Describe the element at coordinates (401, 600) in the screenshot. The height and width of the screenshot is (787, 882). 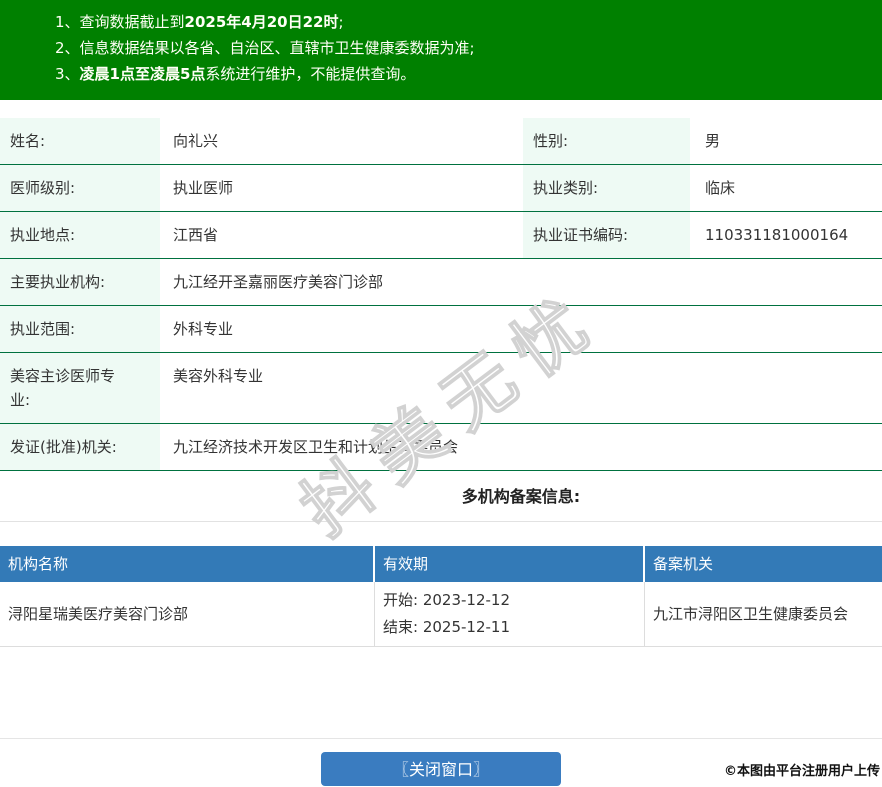
I see `start-label: 开始:` at that location.